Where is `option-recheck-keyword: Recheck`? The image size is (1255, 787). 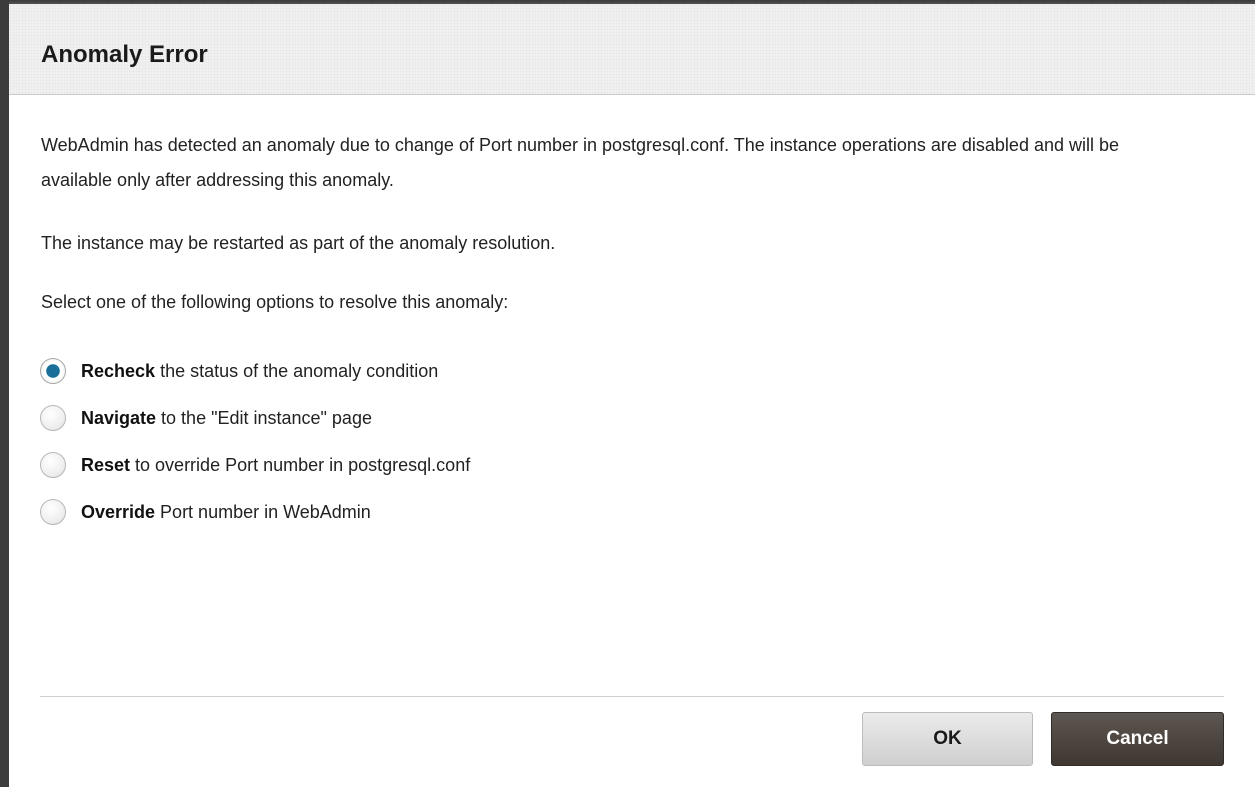
option-recheck-keyword: Recheck is located at coordinates (118, 370).